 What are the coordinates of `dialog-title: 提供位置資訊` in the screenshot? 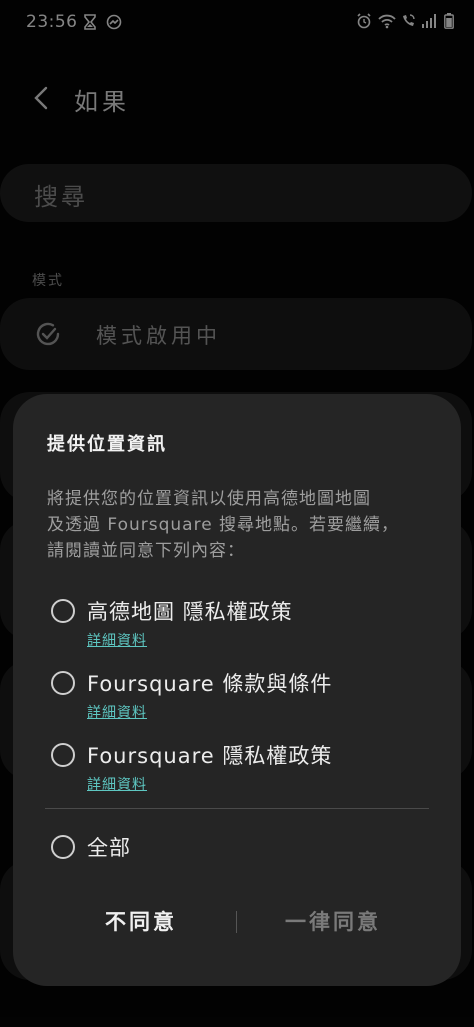 It's located at (107, 444).